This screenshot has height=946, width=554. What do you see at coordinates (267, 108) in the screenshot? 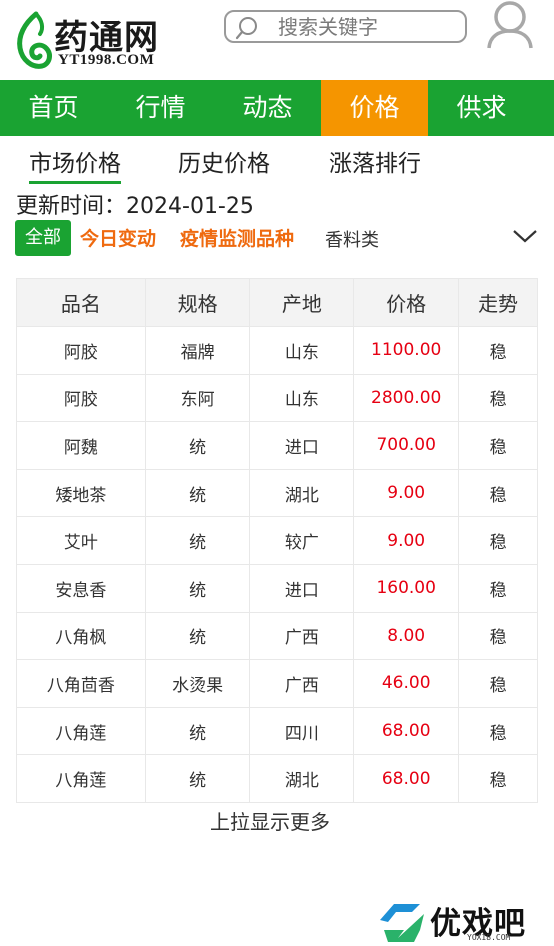
I see `nav-news: 动态` at bounding box center [267, 108].